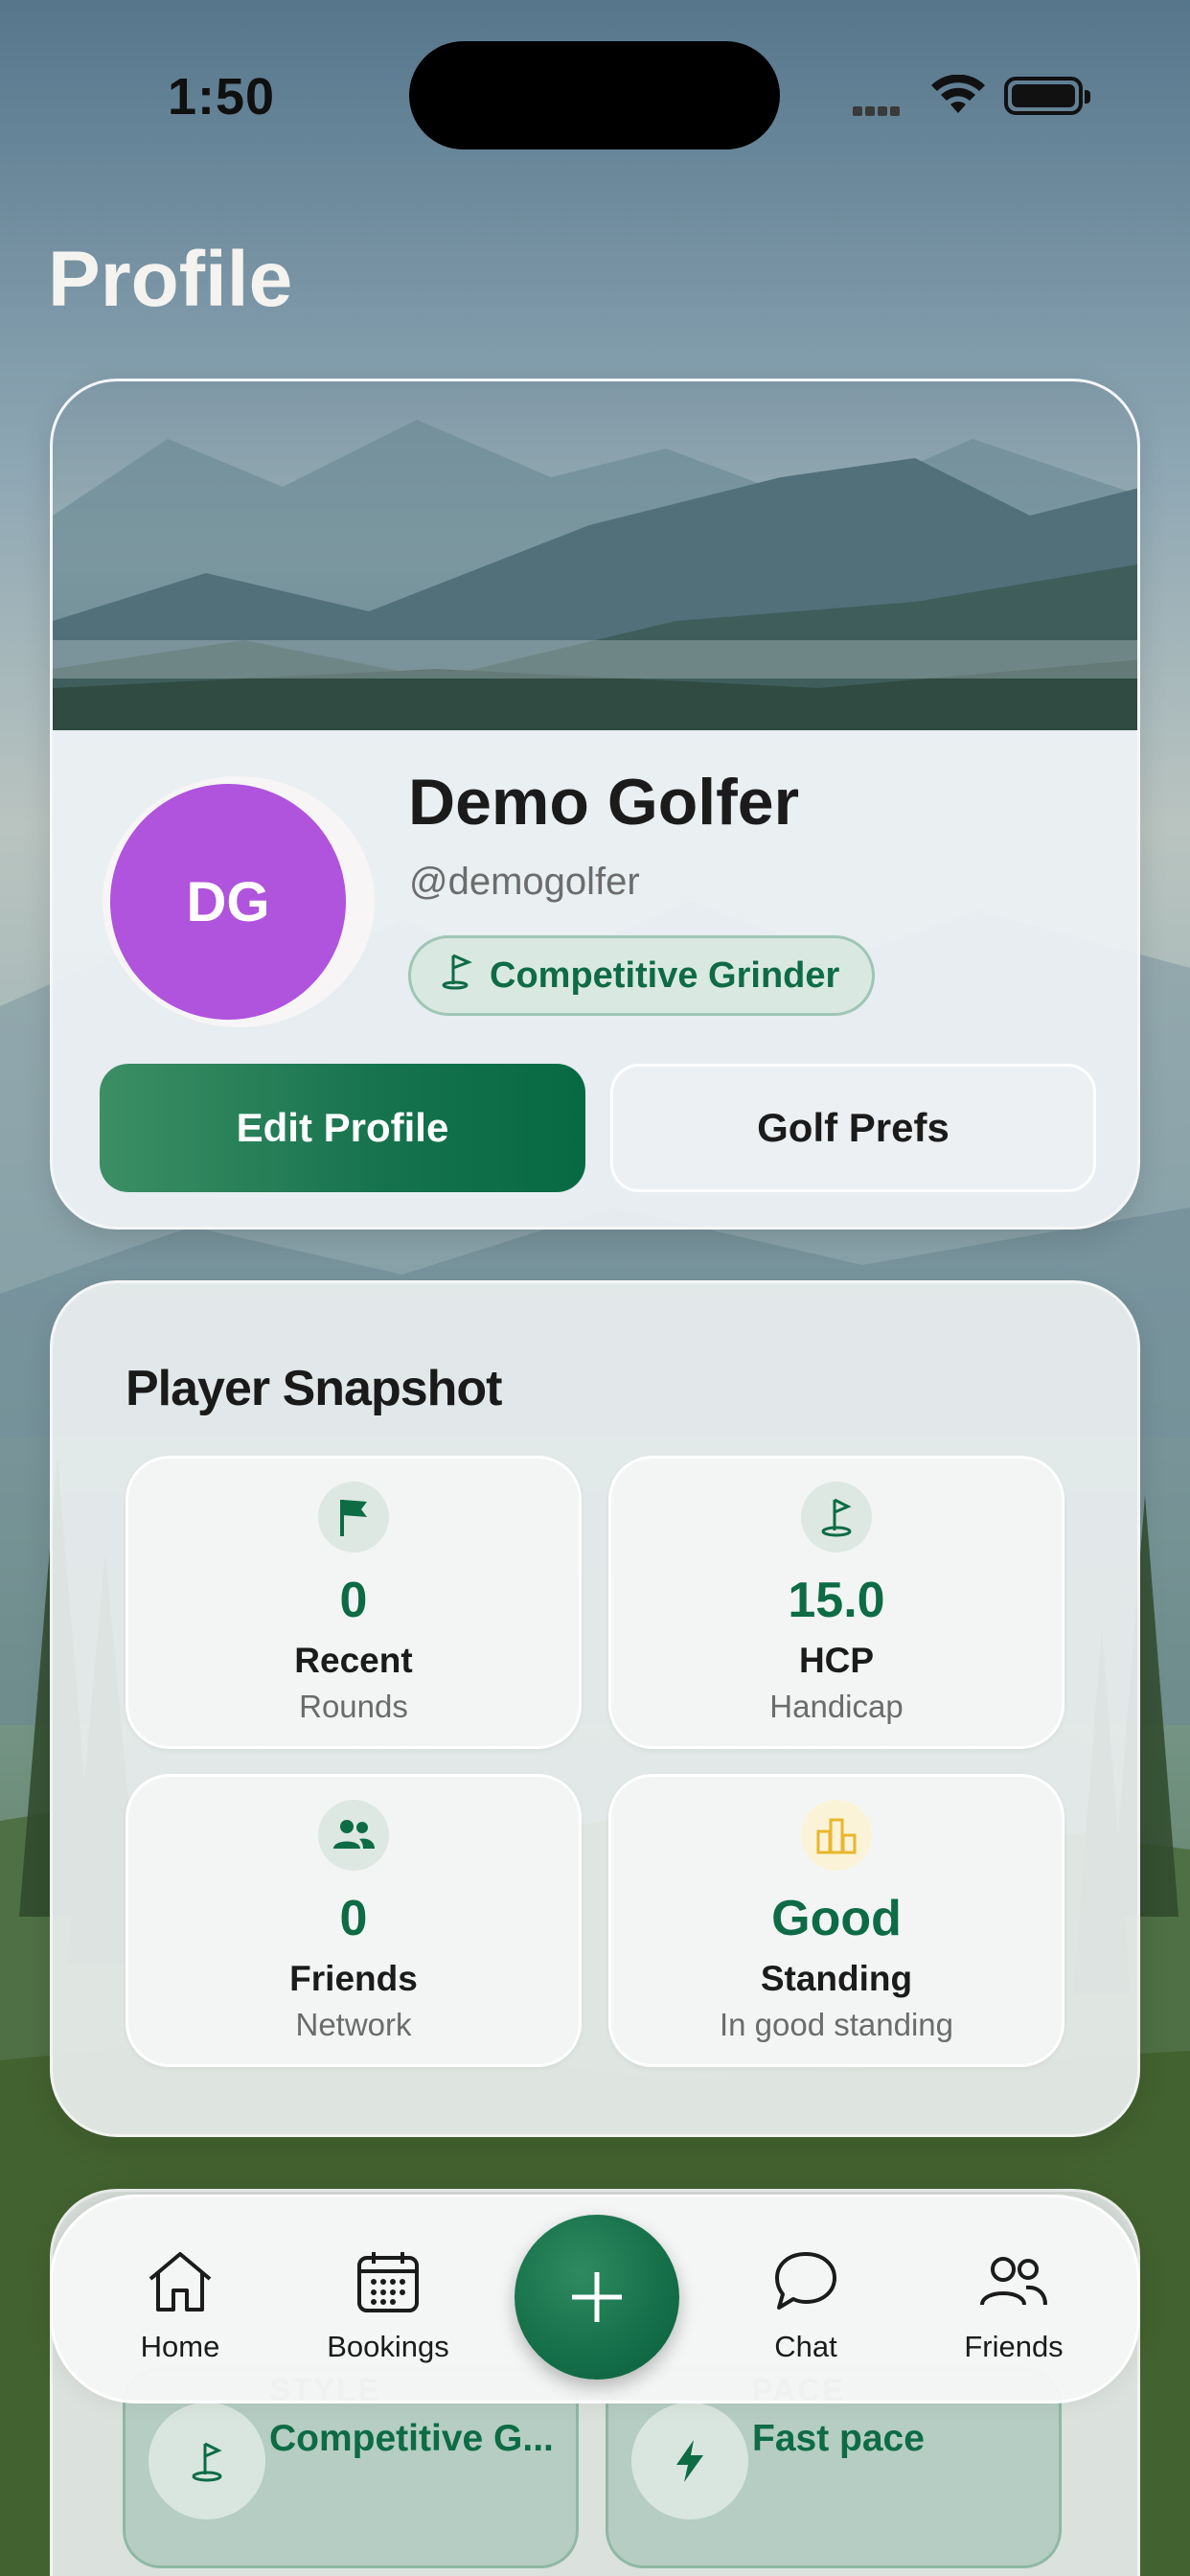 Image resolution: width=1190 pixels, height=2576 pixels. Describe the element at coordinates (354, 1978) in the screenshot. I see `stat-label: Friends` at that location.